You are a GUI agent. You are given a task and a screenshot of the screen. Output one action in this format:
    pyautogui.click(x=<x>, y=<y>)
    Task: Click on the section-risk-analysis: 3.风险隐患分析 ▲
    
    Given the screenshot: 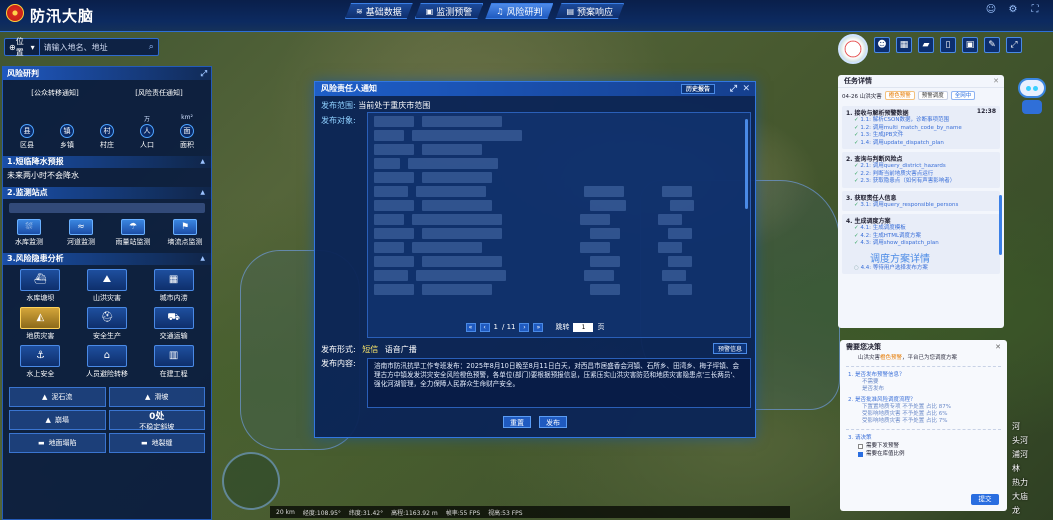 What is the action you would take?
    pyautogui.click(x=107, y=259)
    